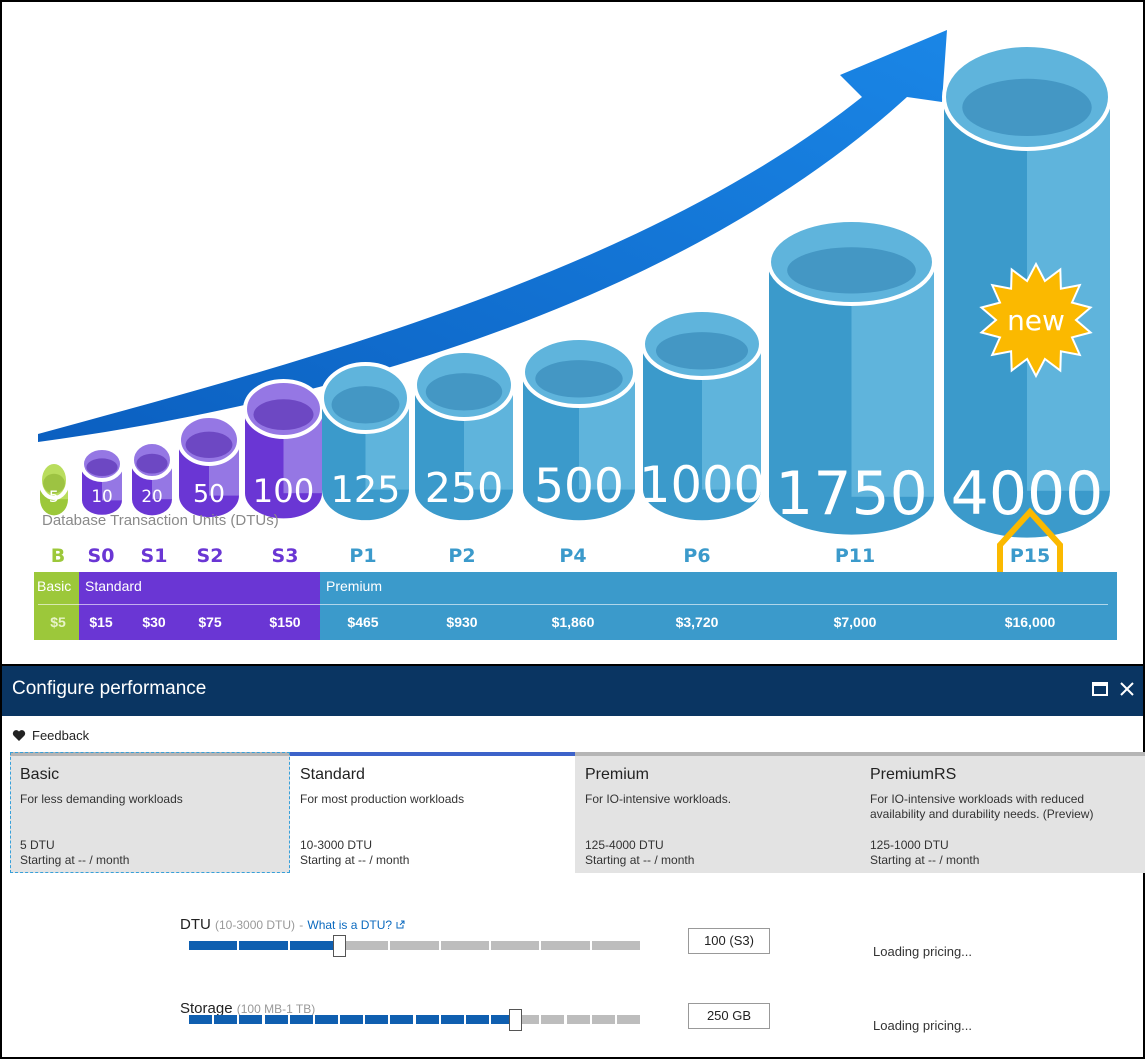 The image size is (1145, 1059). I want to click on storage-slider, so click(414, 1020).